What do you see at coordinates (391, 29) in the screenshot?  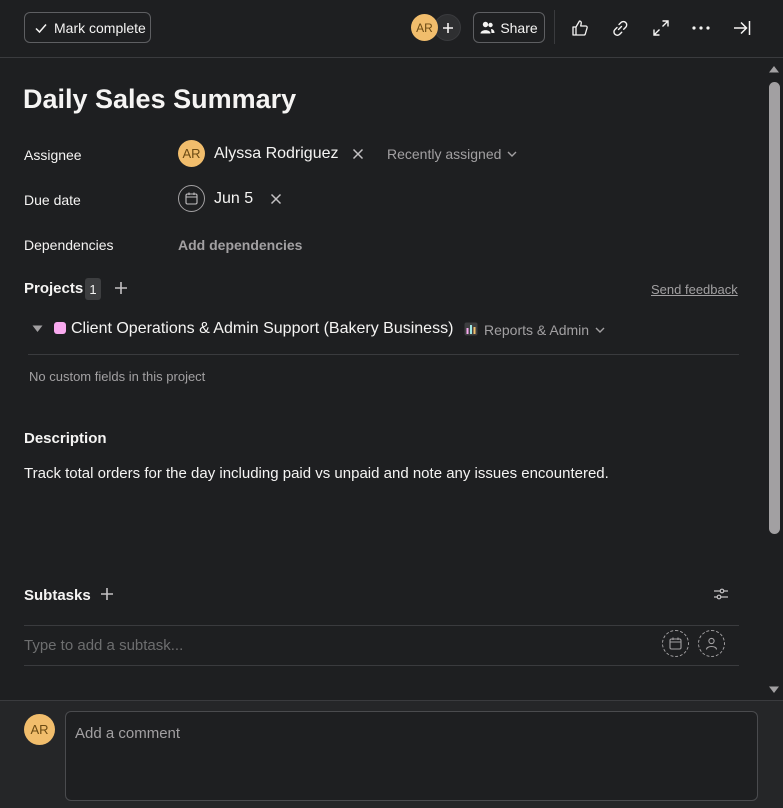 I see `task-header: Mark complete AR Share` at bounding box center [391, 29].